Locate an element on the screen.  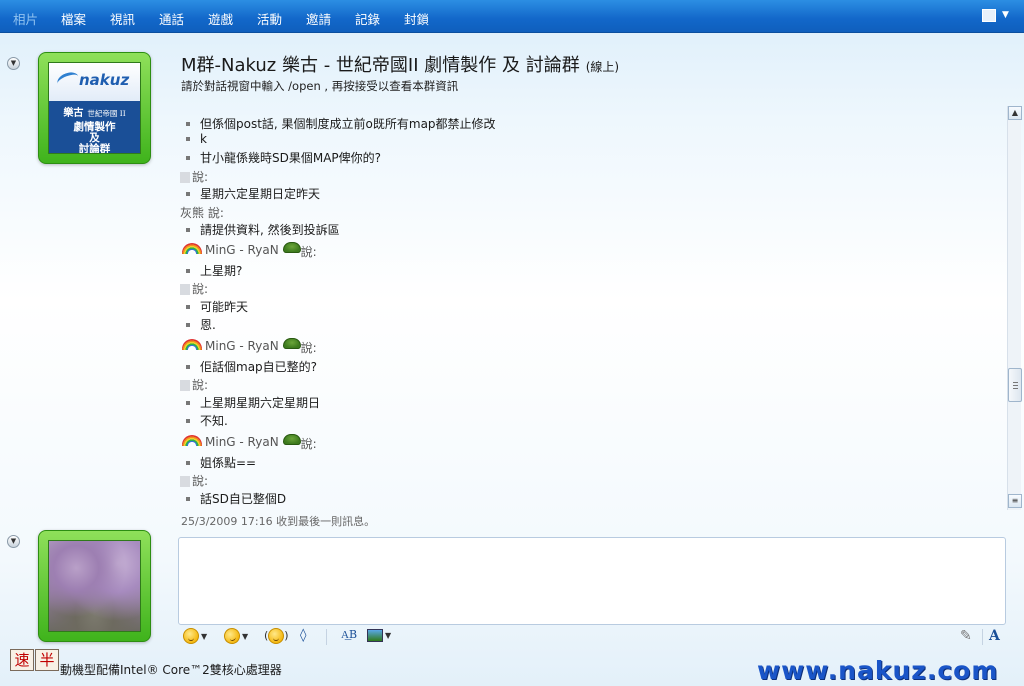
chat-message: 上星期? is located at coordinates (214, 270).